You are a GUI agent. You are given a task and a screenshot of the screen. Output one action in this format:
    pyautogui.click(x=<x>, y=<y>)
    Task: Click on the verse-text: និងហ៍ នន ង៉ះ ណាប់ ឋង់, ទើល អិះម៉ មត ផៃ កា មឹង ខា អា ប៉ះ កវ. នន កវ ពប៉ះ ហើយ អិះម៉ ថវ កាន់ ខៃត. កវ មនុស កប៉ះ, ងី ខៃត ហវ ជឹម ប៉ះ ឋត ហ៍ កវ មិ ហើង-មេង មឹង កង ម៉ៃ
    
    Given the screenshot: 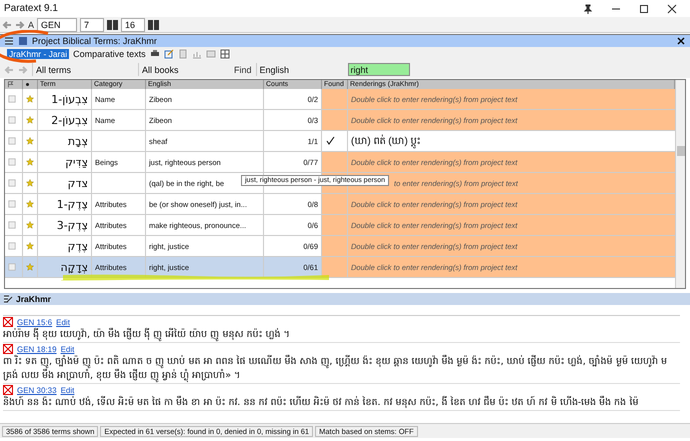 What is the action you would take?
    pyautogui.click(x=321, y=403)
    